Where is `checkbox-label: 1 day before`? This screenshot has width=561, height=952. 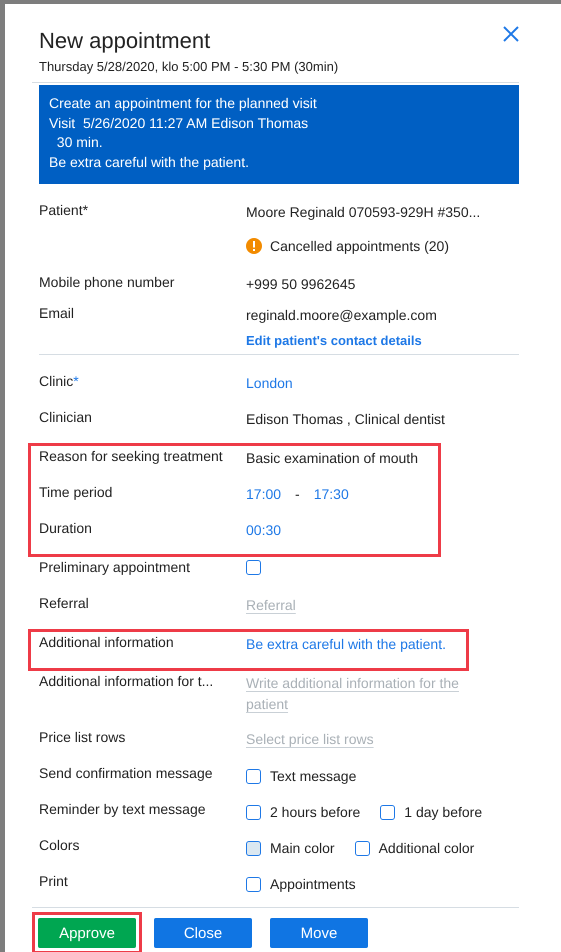
checkbox-label: 1 day before is located at coordinates (443, 812).